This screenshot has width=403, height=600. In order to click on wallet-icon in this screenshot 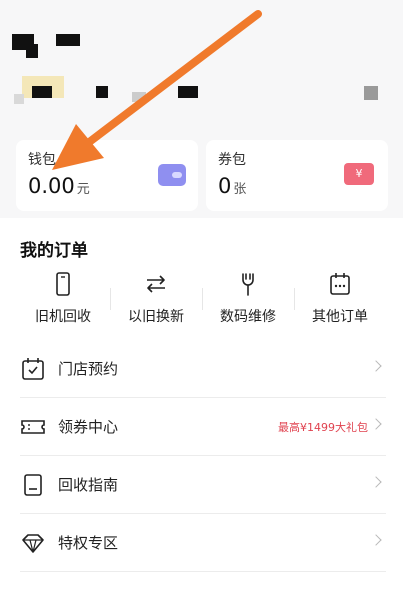, I will do `click(172, 175)`.